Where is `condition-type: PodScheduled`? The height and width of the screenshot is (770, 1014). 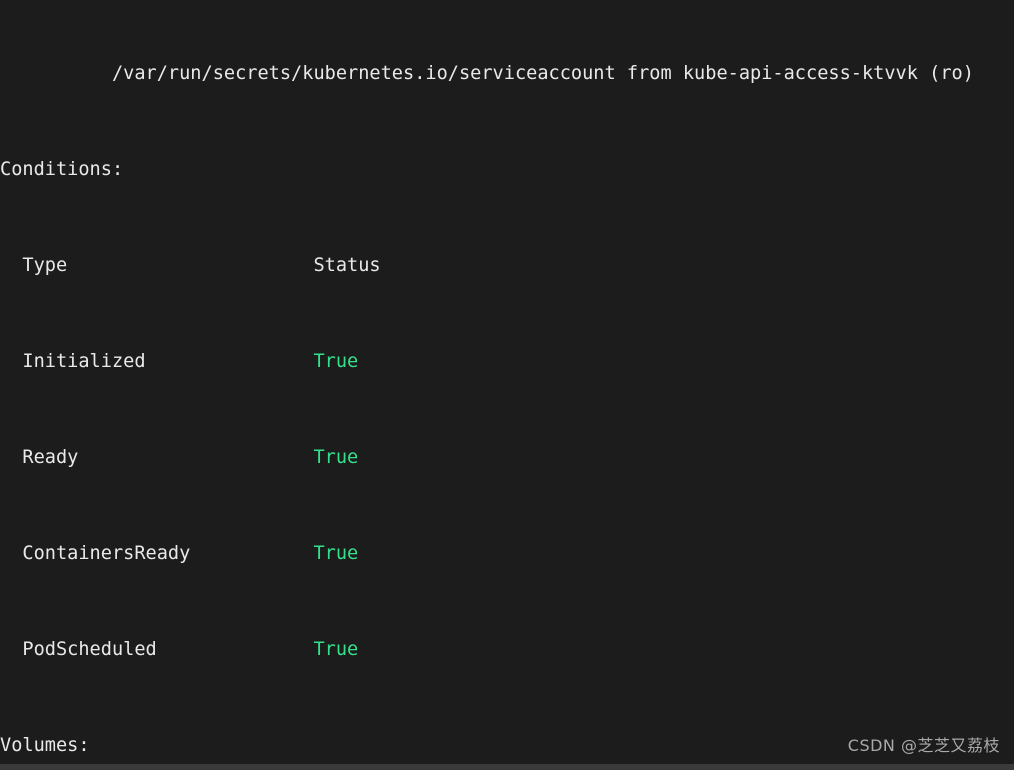
condition-type: PodScheduled is located at coordinates (157, 649).